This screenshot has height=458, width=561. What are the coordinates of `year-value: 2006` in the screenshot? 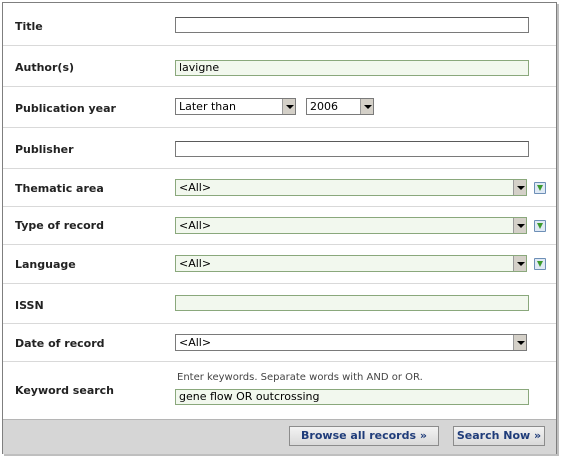 It's located at (324, 106).